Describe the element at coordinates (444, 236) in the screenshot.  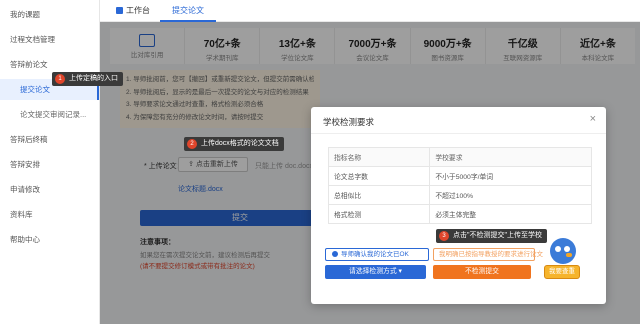
I see `step-badge: 3` at that location.